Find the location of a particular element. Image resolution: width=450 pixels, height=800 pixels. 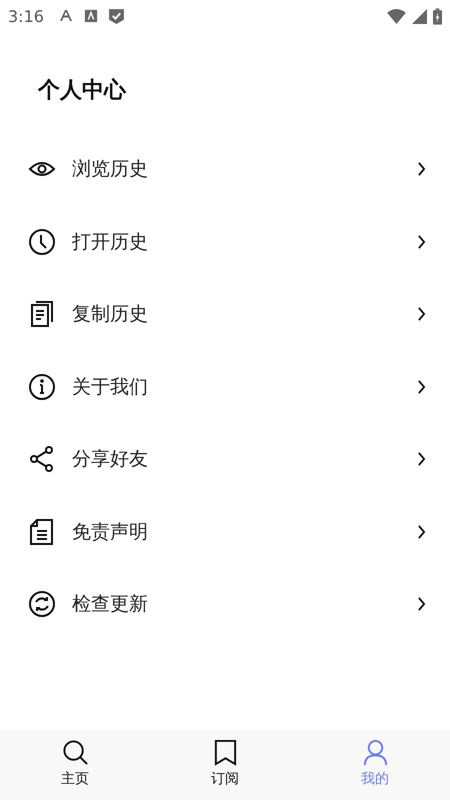

battery-icon is located at coordinates (437, 16).